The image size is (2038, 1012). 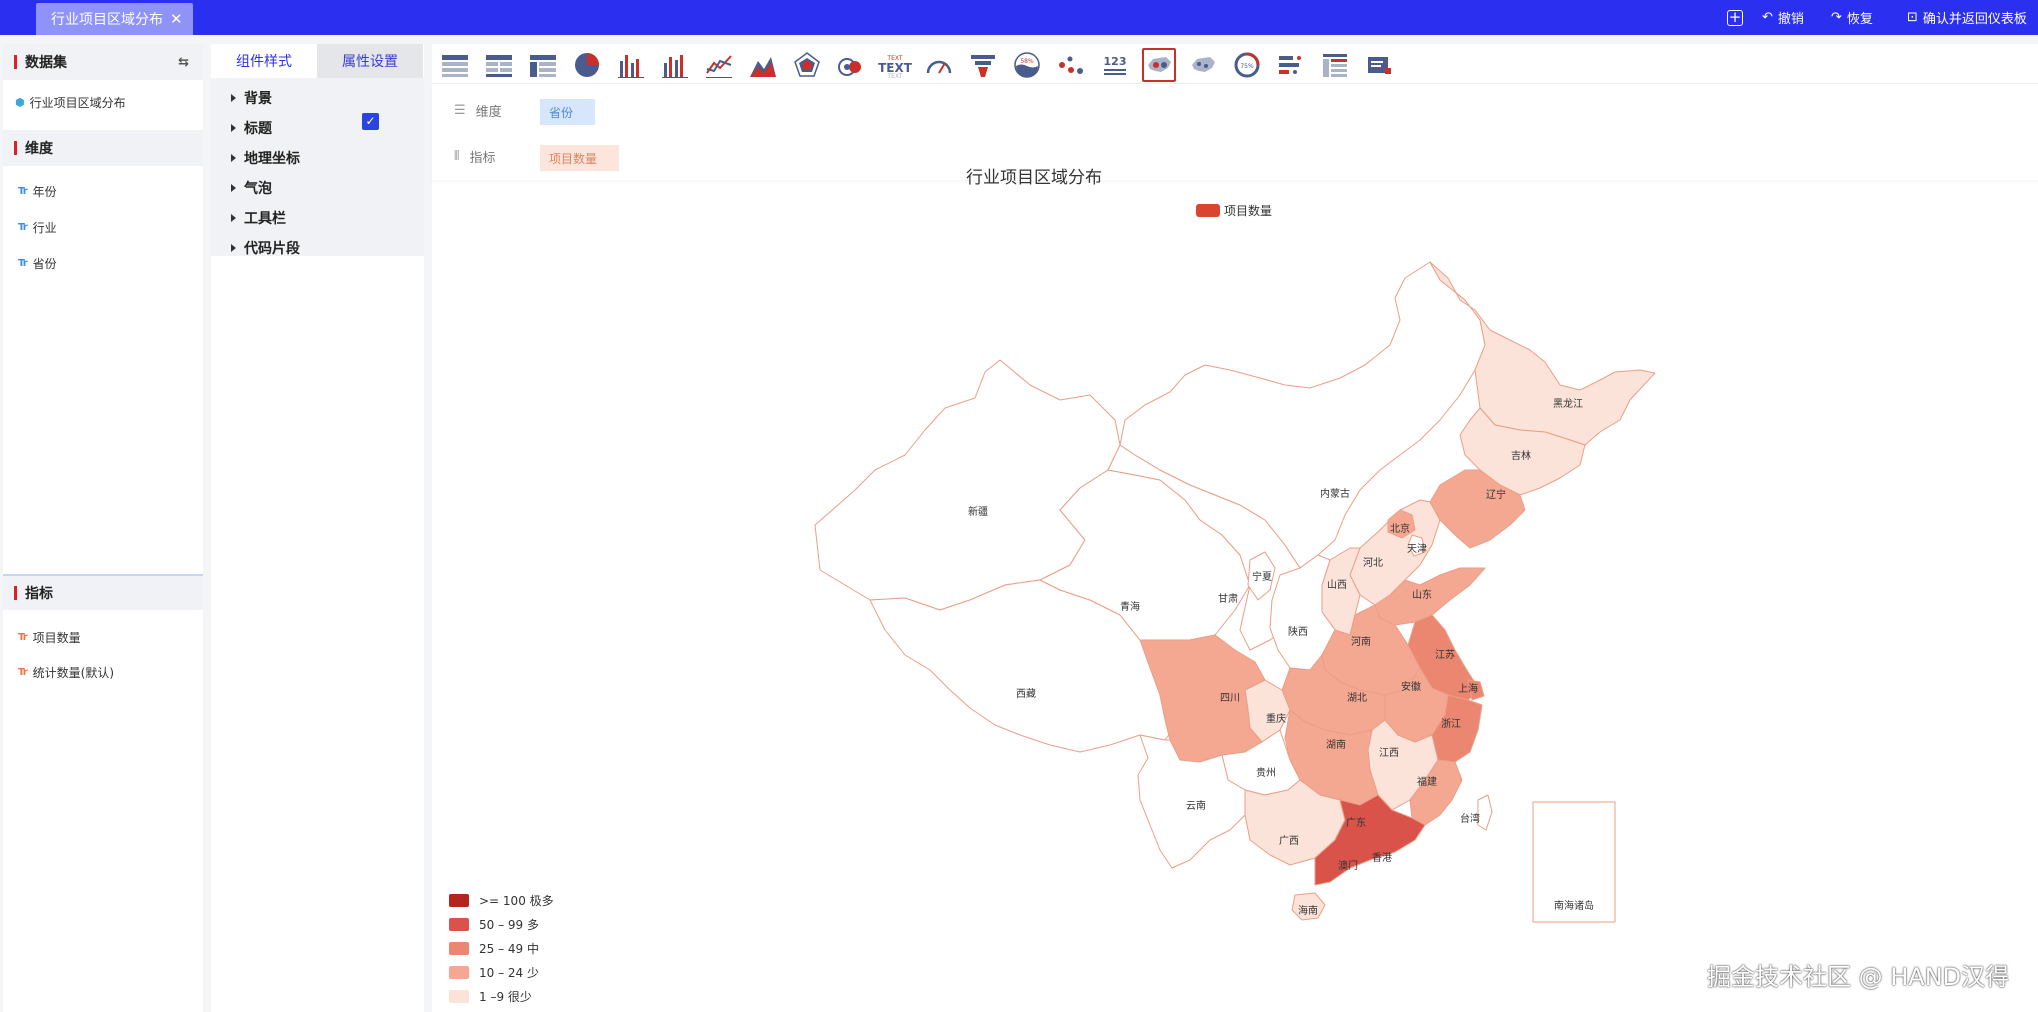 I want to click on tab-component-style: 组件样式, so click(x=264, y=61).